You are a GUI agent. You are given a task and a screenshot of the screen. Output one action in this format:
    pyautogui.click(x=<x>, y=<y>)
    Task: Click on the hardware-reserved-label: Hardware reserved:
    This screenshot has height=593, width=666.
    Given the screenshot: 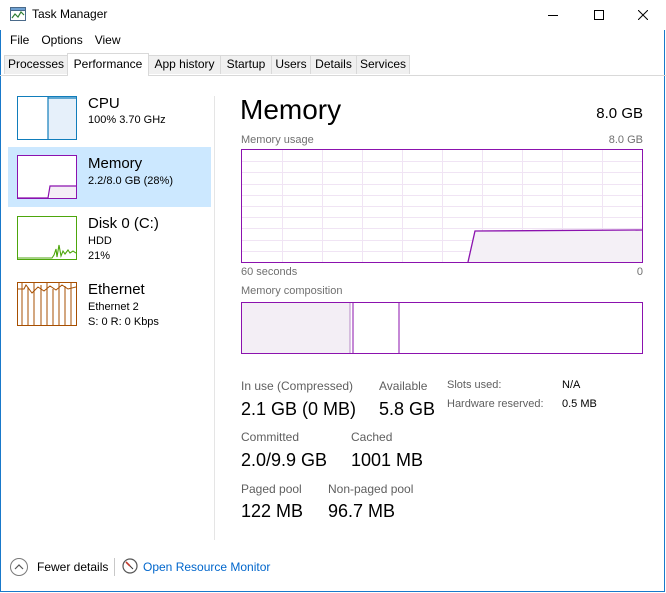 What is the action you would take?
    pyautogui.click(x=495, y=404)
    